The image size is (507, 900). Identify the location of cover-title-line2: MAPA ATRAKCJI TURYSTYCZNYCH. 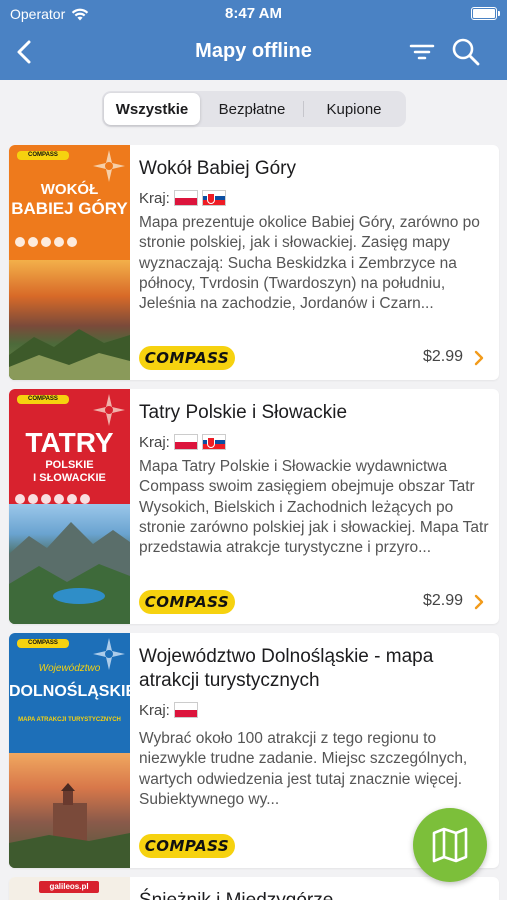
(69, 720).